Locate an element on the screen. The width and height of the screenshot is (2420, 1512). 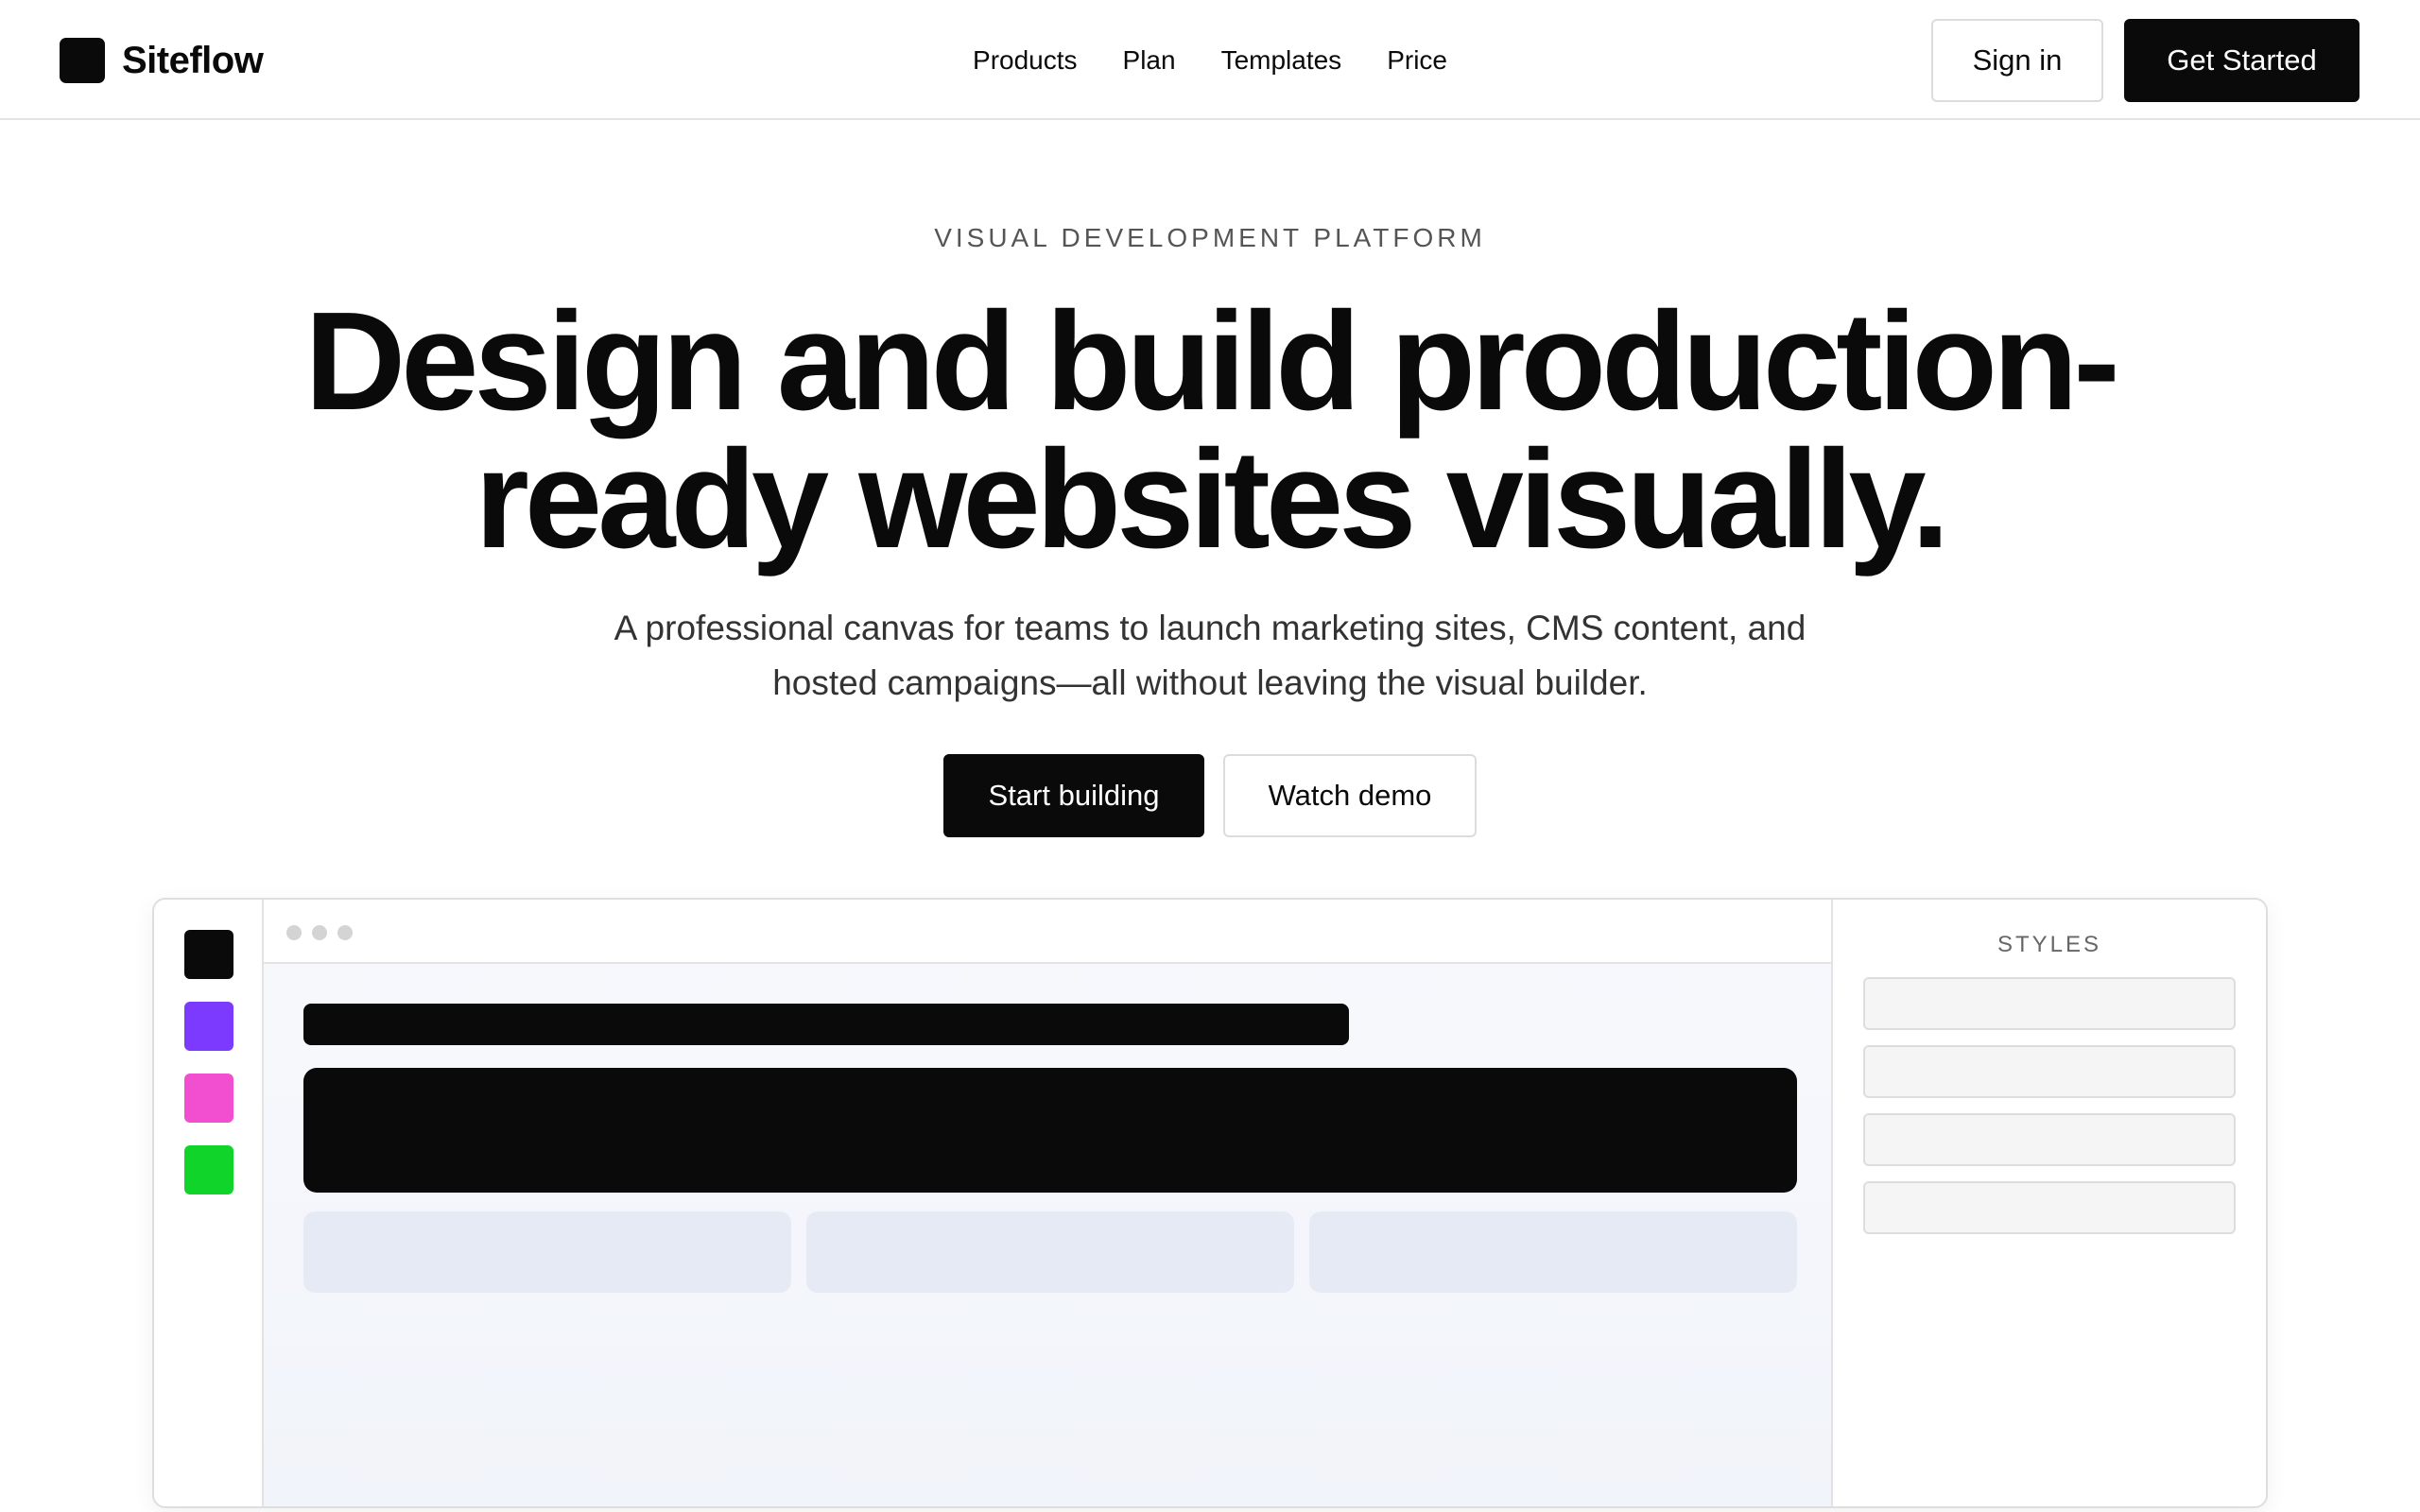
nav-link-price: Price is located at coordinates (1417, 60).